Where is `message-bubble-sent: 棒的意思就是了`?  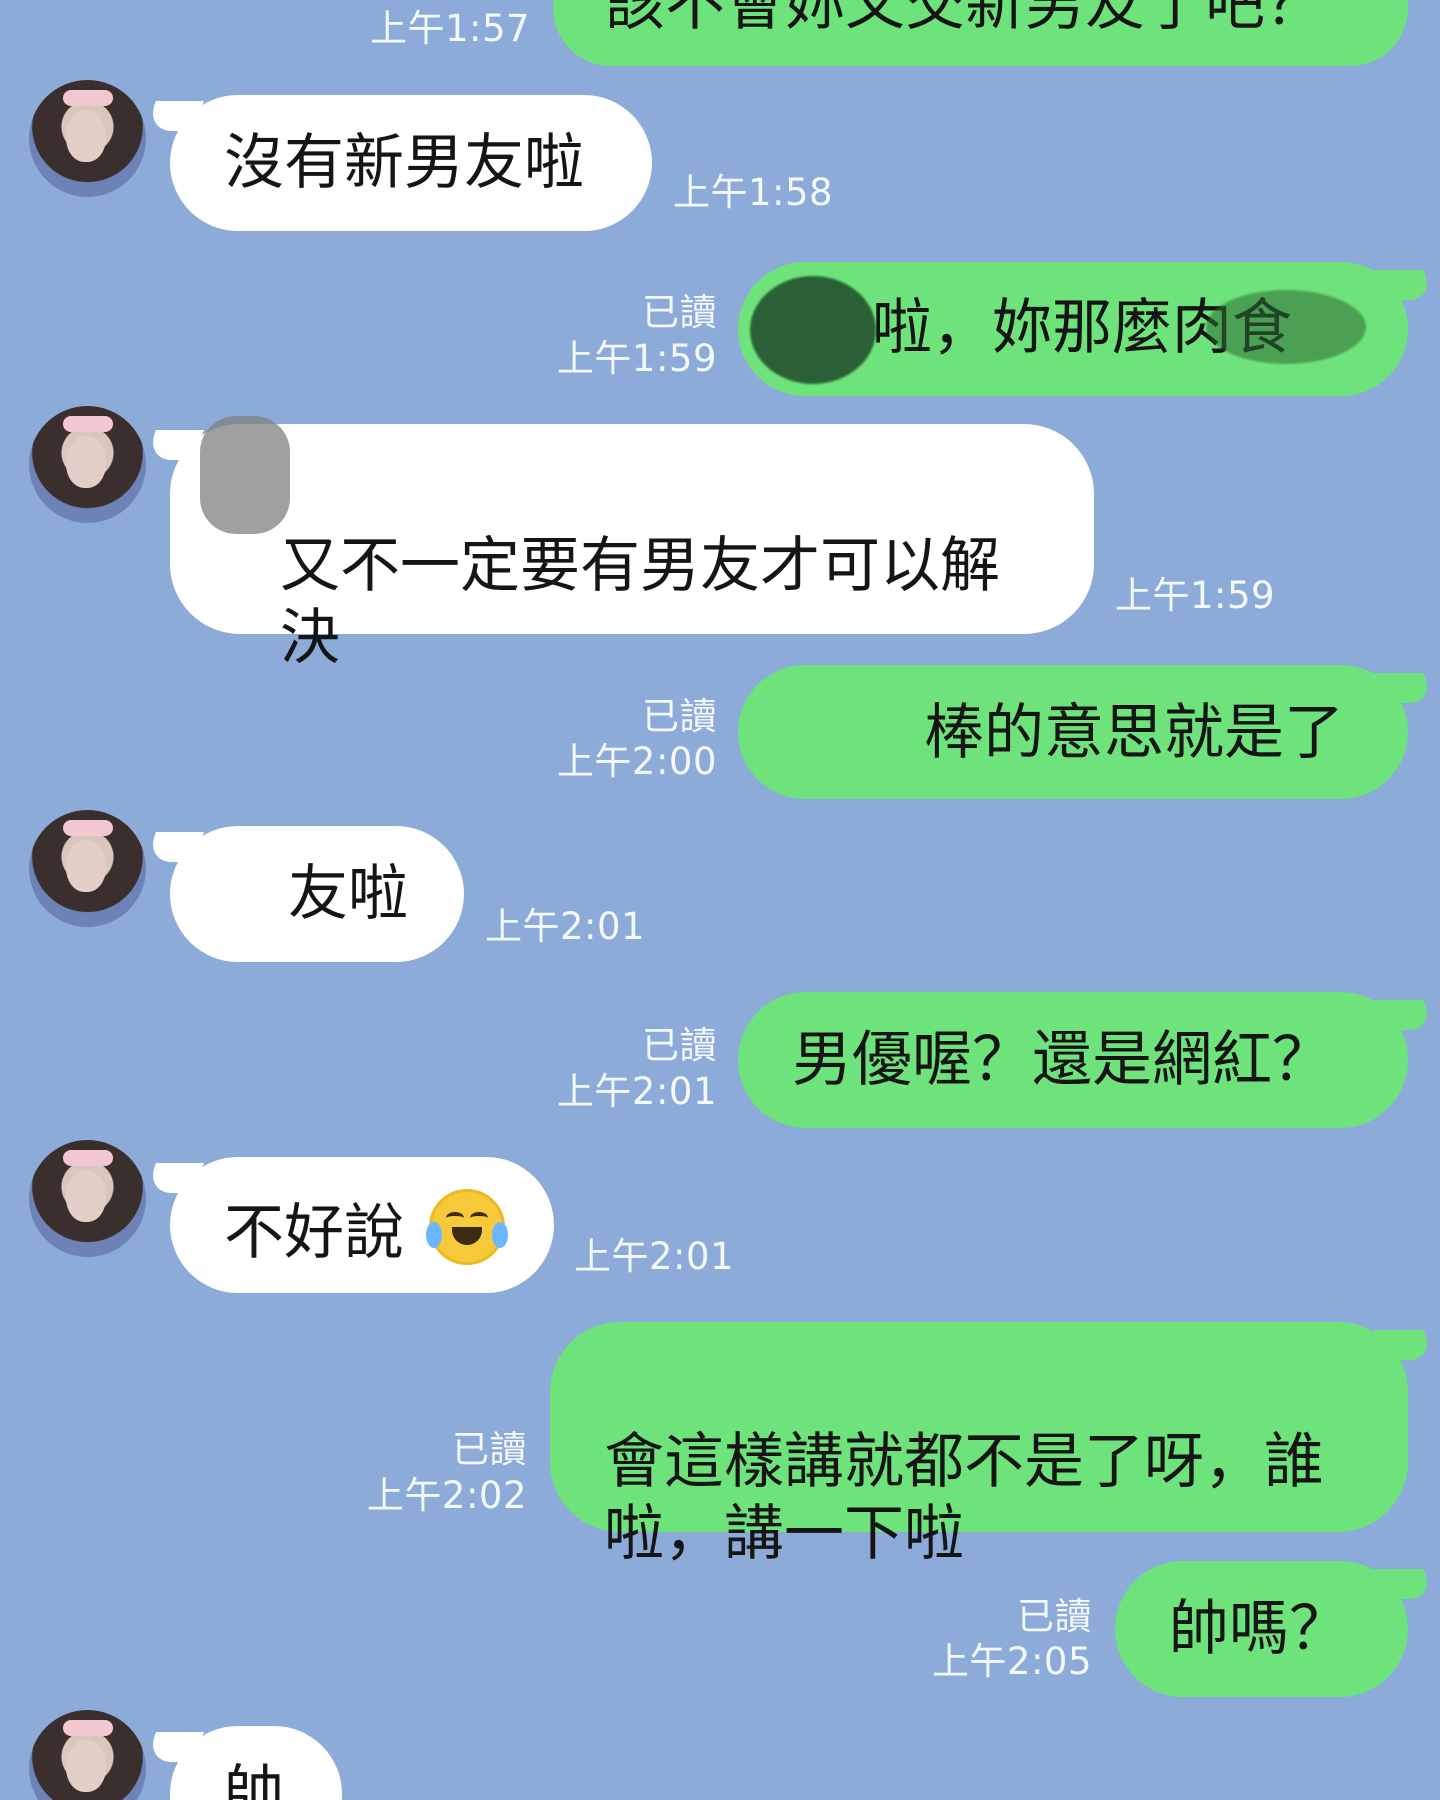
message-bubble-sent: 棒的意思就是了 is located at coordinates (1073, 732).